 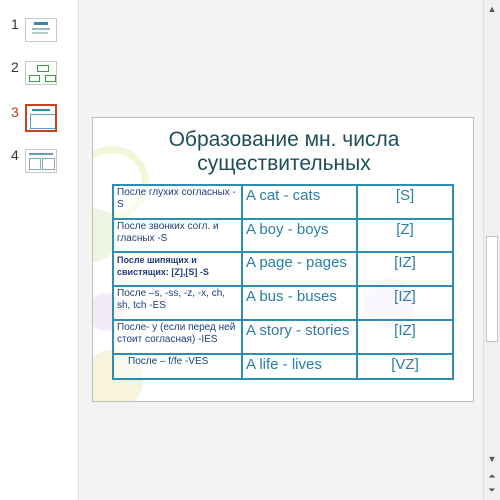 What do you see at coordinates (299, 303) in the screenshot?
I see `example-cell: A bus - buses` at bounding box center [299, 303].